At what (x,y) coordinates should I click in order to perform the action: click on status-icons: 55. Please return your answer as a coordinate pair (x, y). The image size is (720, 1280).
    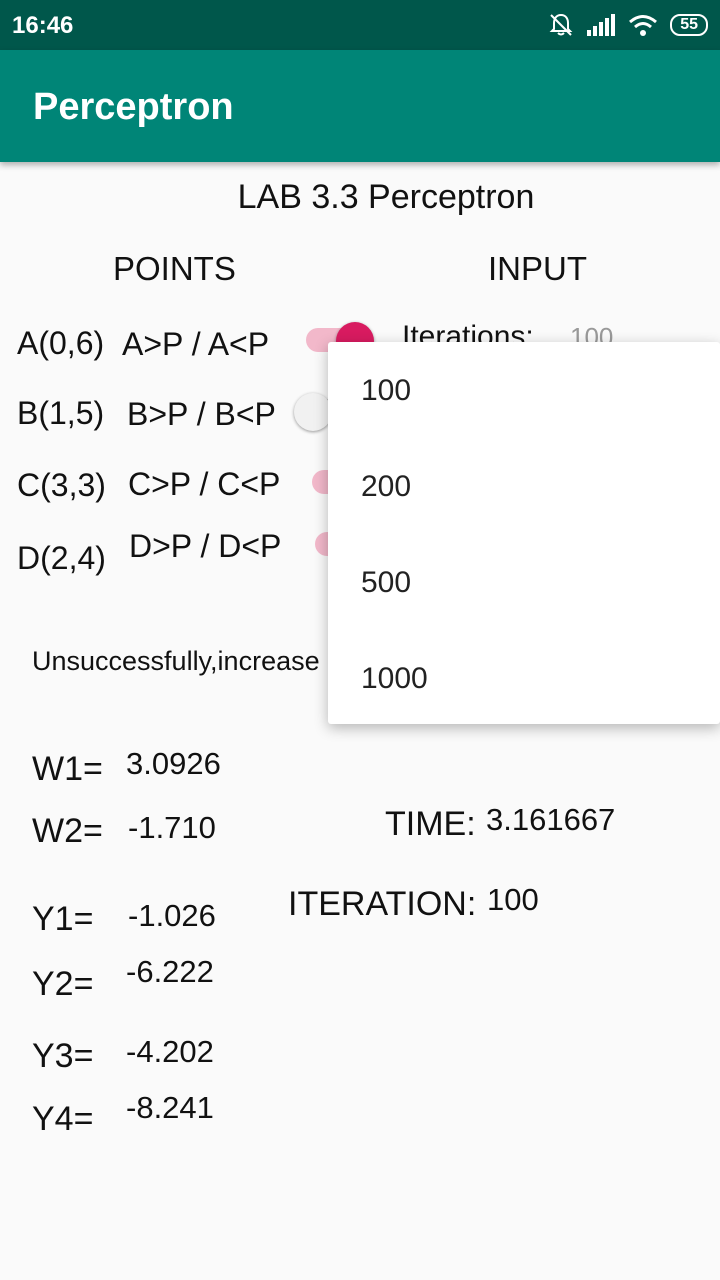
    Looking at the image, I should click on (628, 25).